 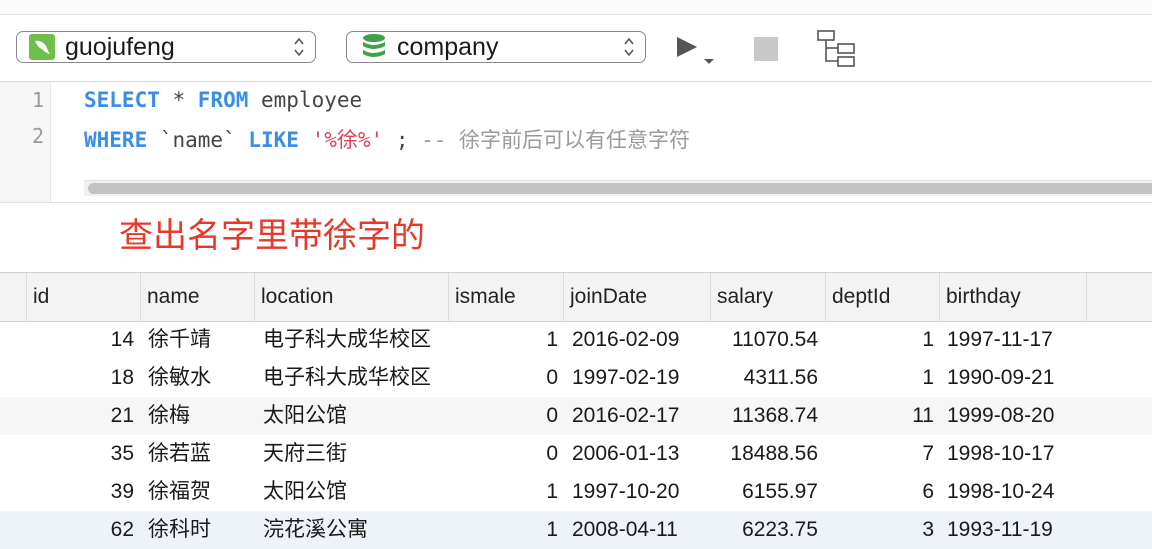 What do you see at coordinates (1000, 416) in the screenshot?
I see `cell-birthday: 1999-08-20` at bounding box center [1000, 416].